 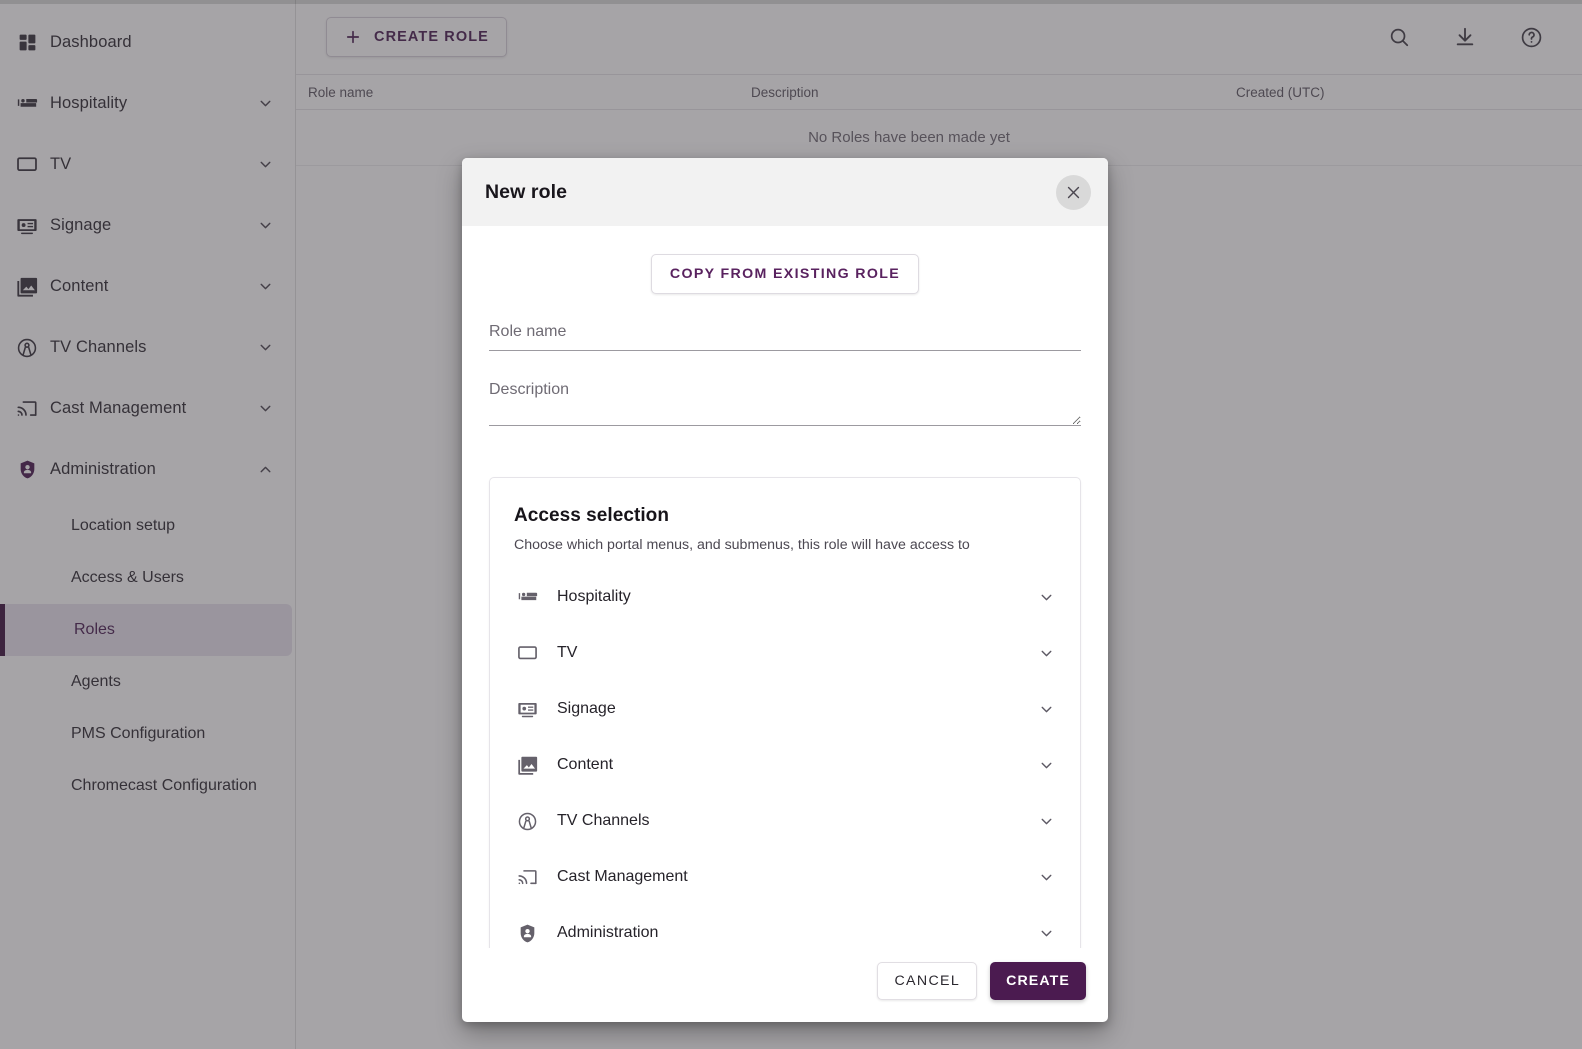 What do you see at coordinates (527, 597) in the screenshot?
I see `bed-icon` at bounding box center [527, 597].